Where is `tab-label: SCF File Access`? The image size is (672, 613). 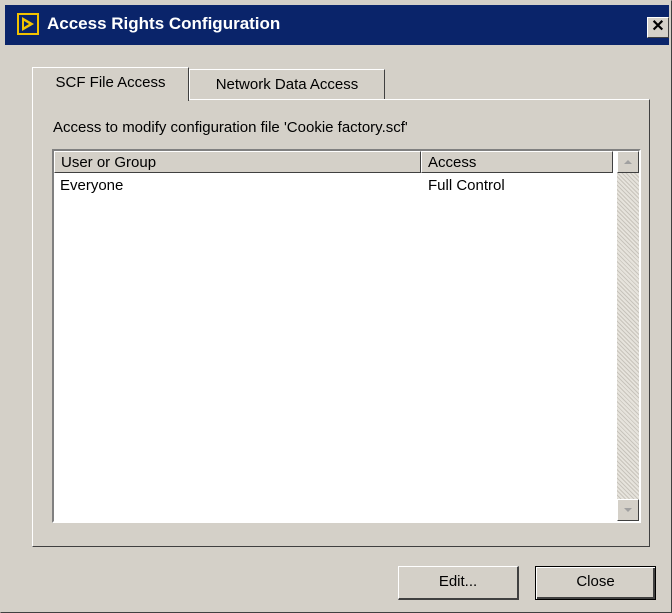
tab-label: SCF File Access is located at coordinates (110, 82).